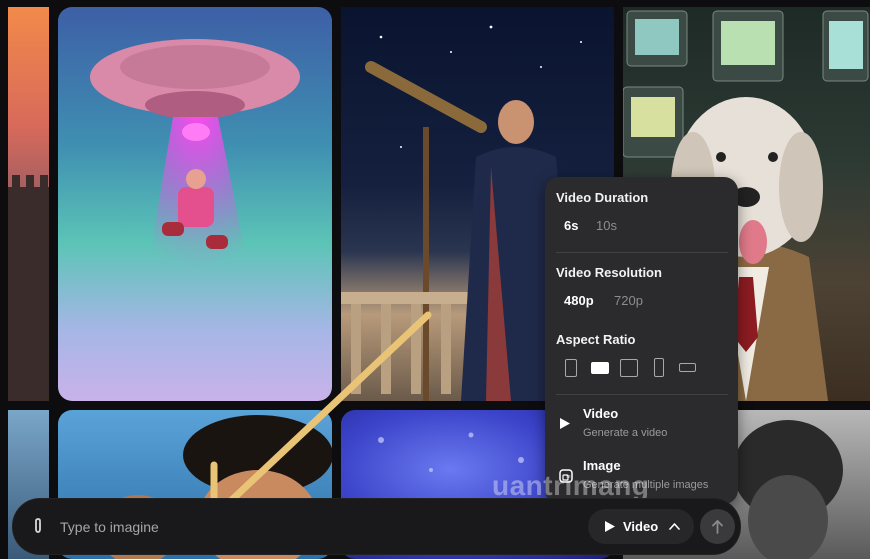  I want to click on mode-selector-label: Video, so click(641, 526).